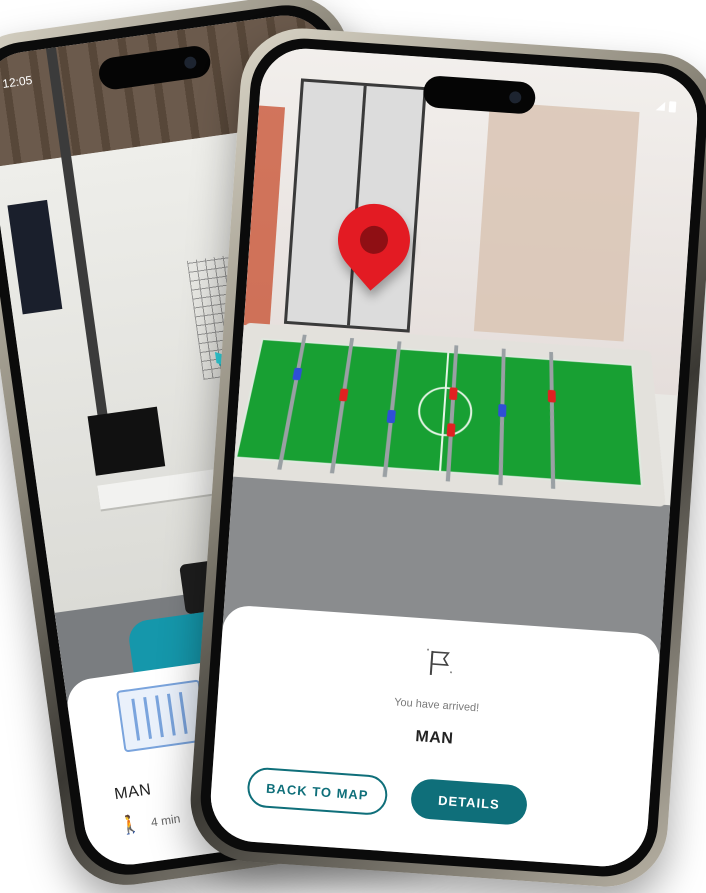 The image size is (706, 893). I want to click on pitch-center-circle, so click(444, 411).